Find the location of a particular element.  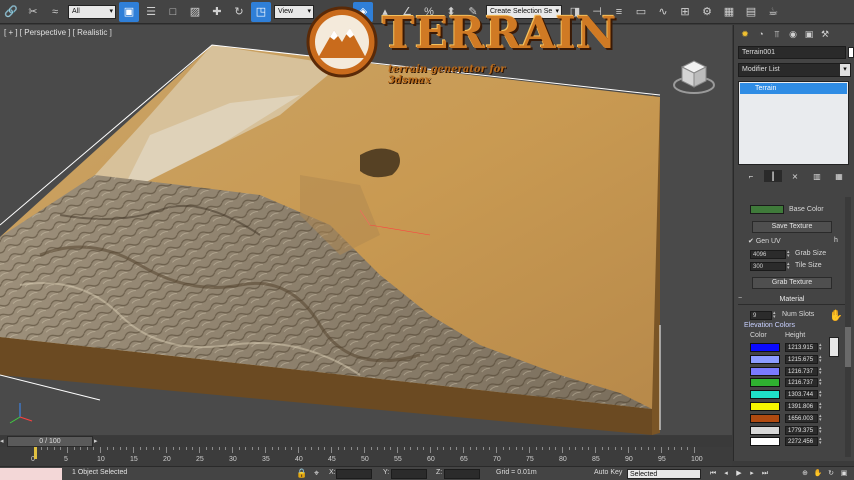

modifier-list-dropdown: Modifier List is located at coordinates (794, 70).